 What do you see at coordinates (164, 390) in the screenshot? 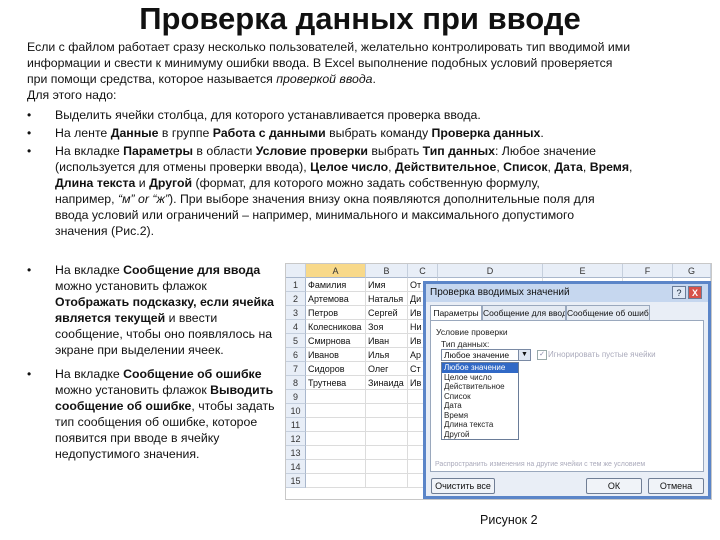
I see `bullet-5-line-2: можно установить флажок Выводить` at bounding box center [164, 390].